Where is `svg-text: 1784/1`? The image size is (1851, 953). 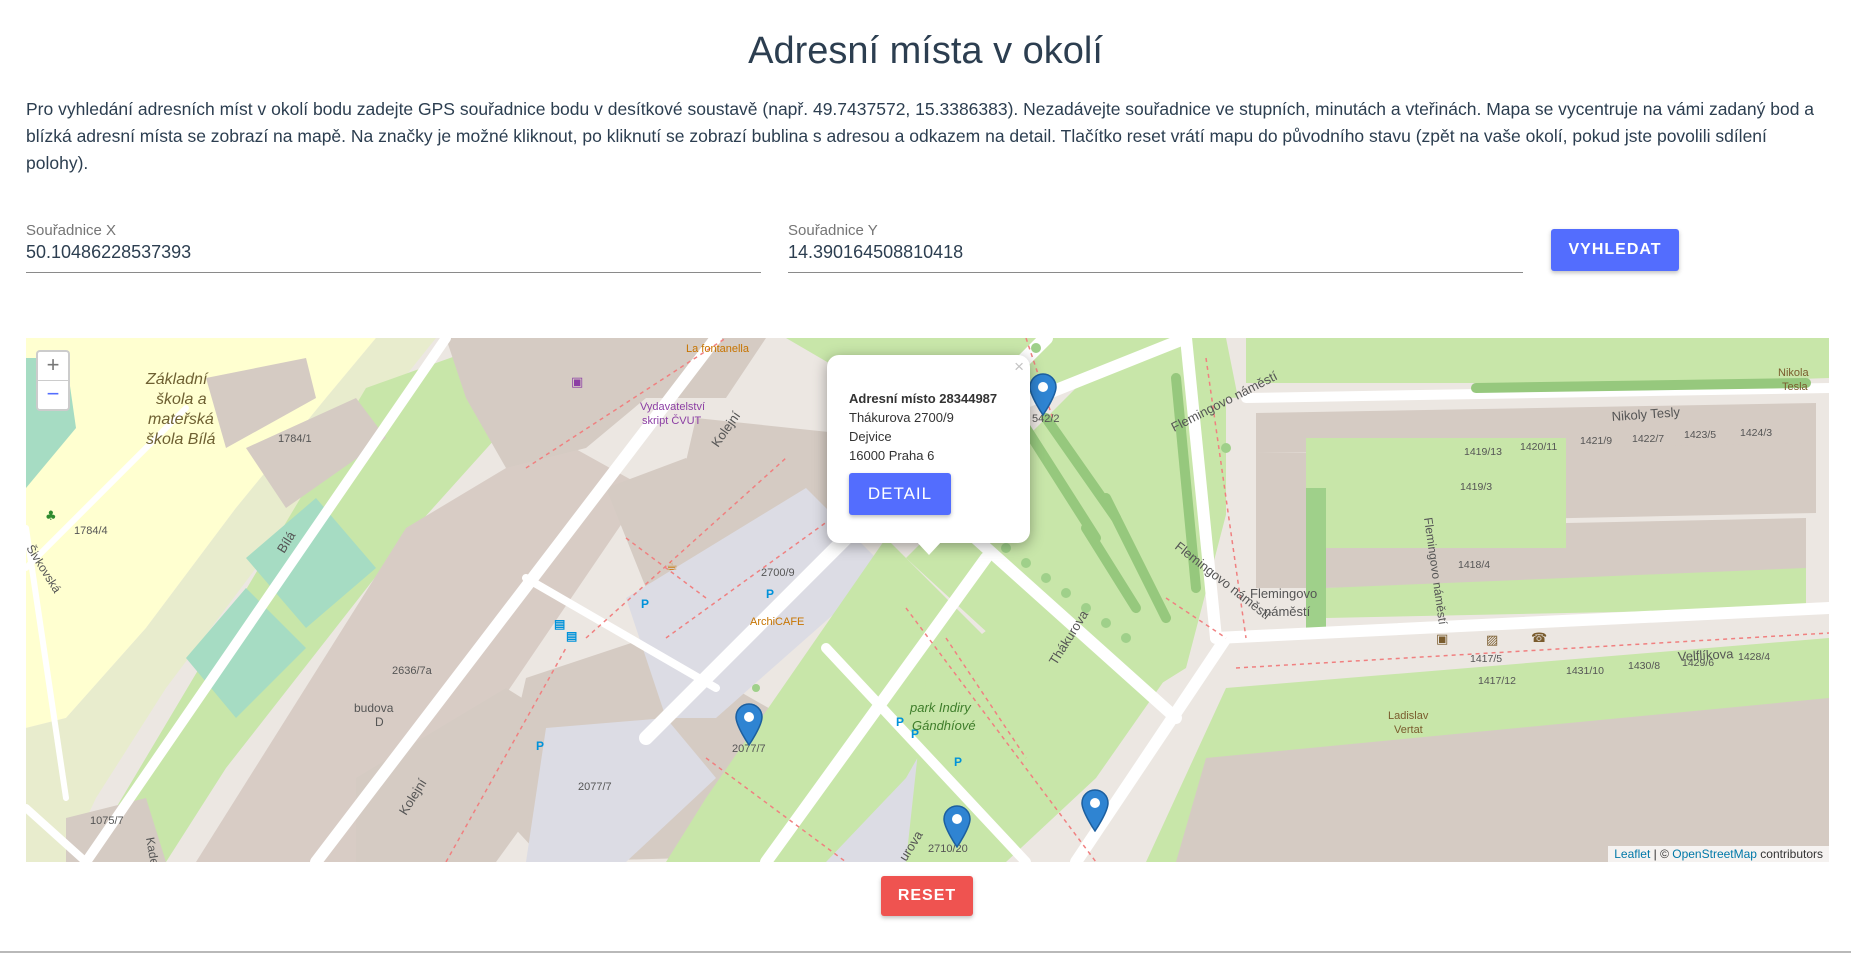
svg-text: 1784/1 is located at coordinates (295, 439).